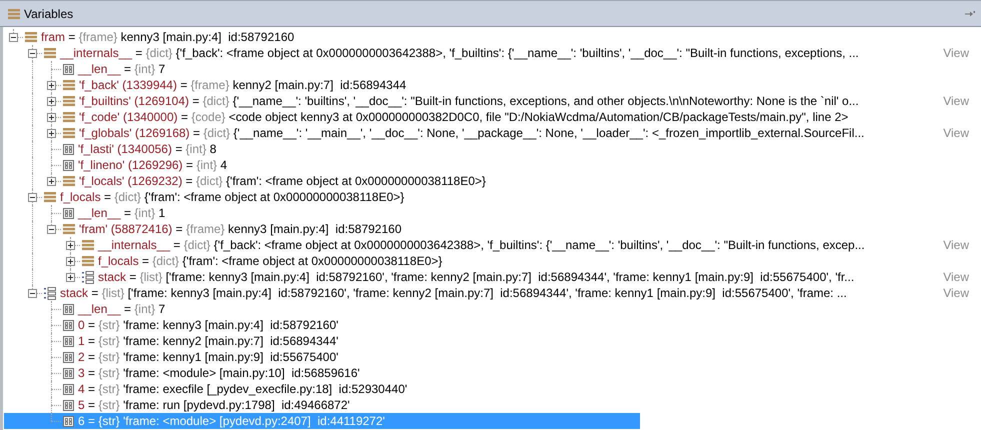  What do you see at coordinates (243, 389) in the screenshot?
I see `variable-text: 4 = {str} 'frame: execfile [_pydev_execfile.py:18] id:52930440'` at bounding box center [243, 389].